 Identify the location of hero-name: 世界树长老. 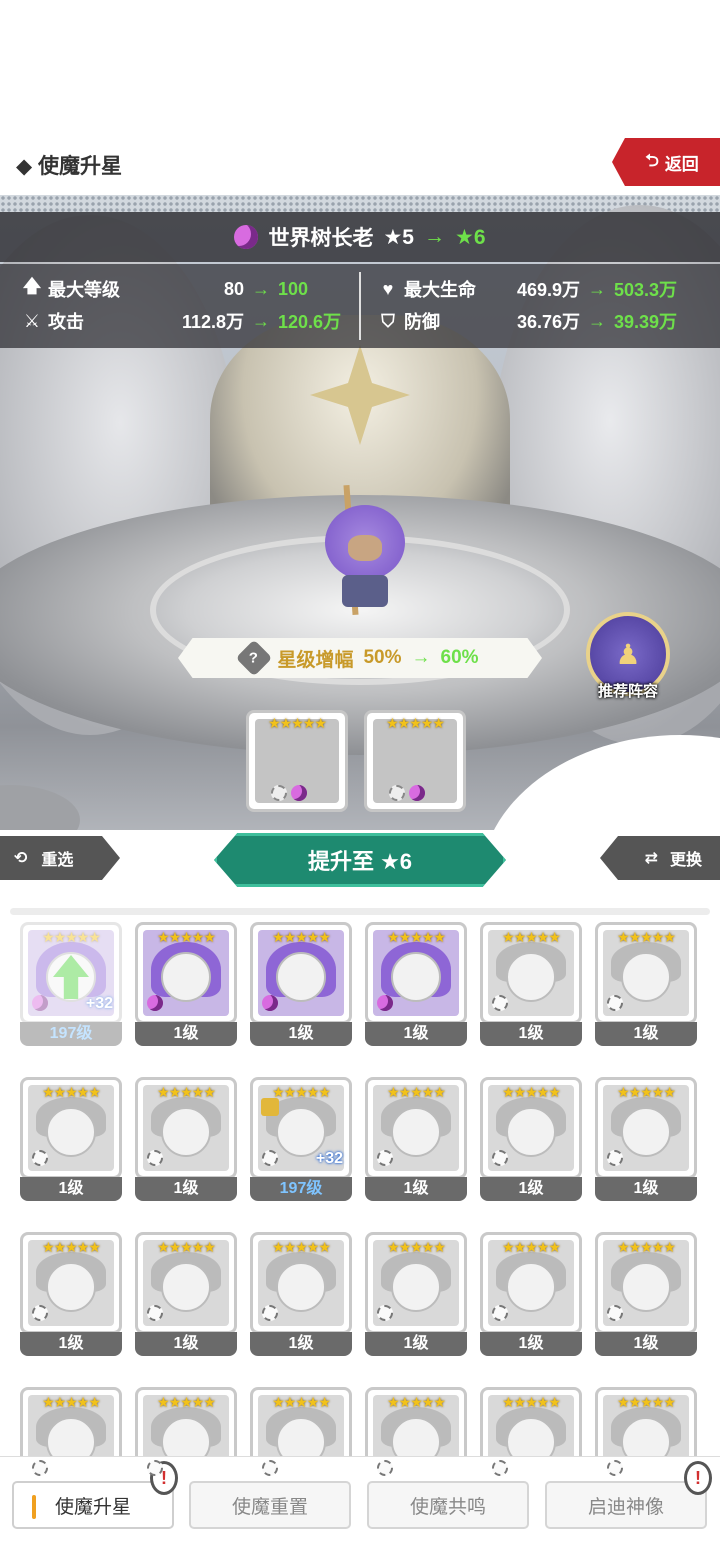
(321, 238).